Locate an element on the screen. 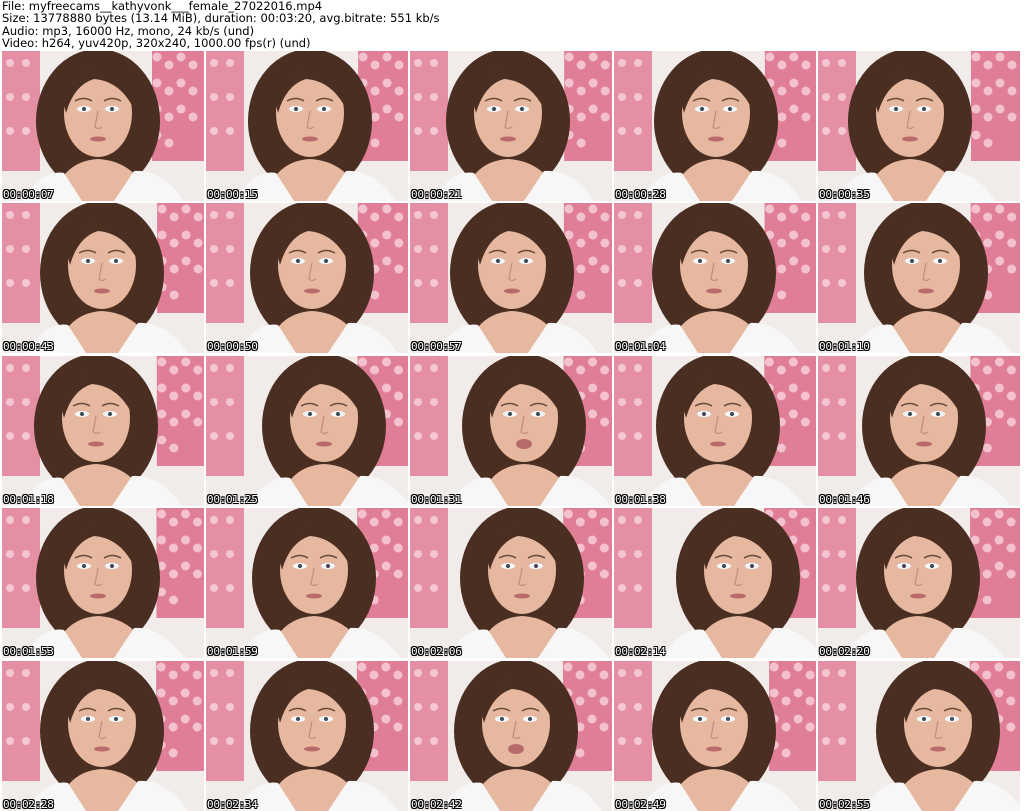 This screenshot has width=1024, height=811. video-frame-thumbnail: 00:01:10 is located at coordinates (919, 278).